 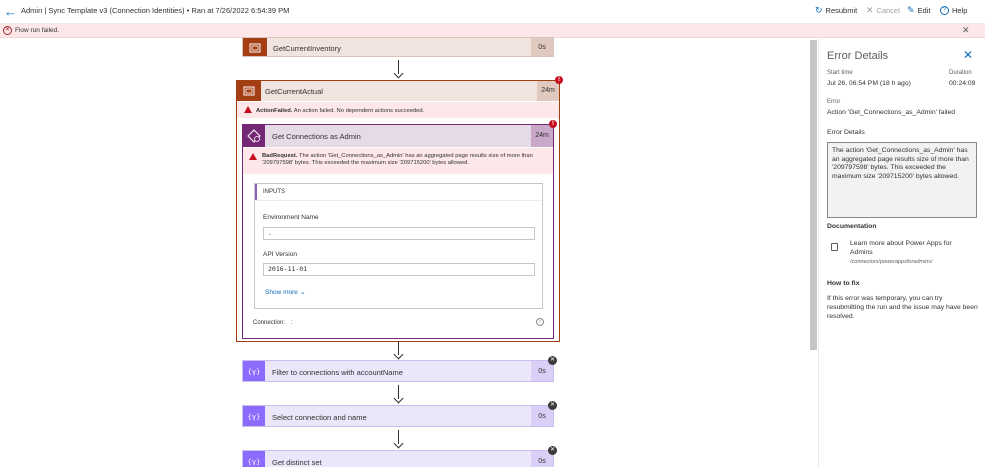 I want to click on api-version-field: 2016-11-01, so click(x=399, y=269).